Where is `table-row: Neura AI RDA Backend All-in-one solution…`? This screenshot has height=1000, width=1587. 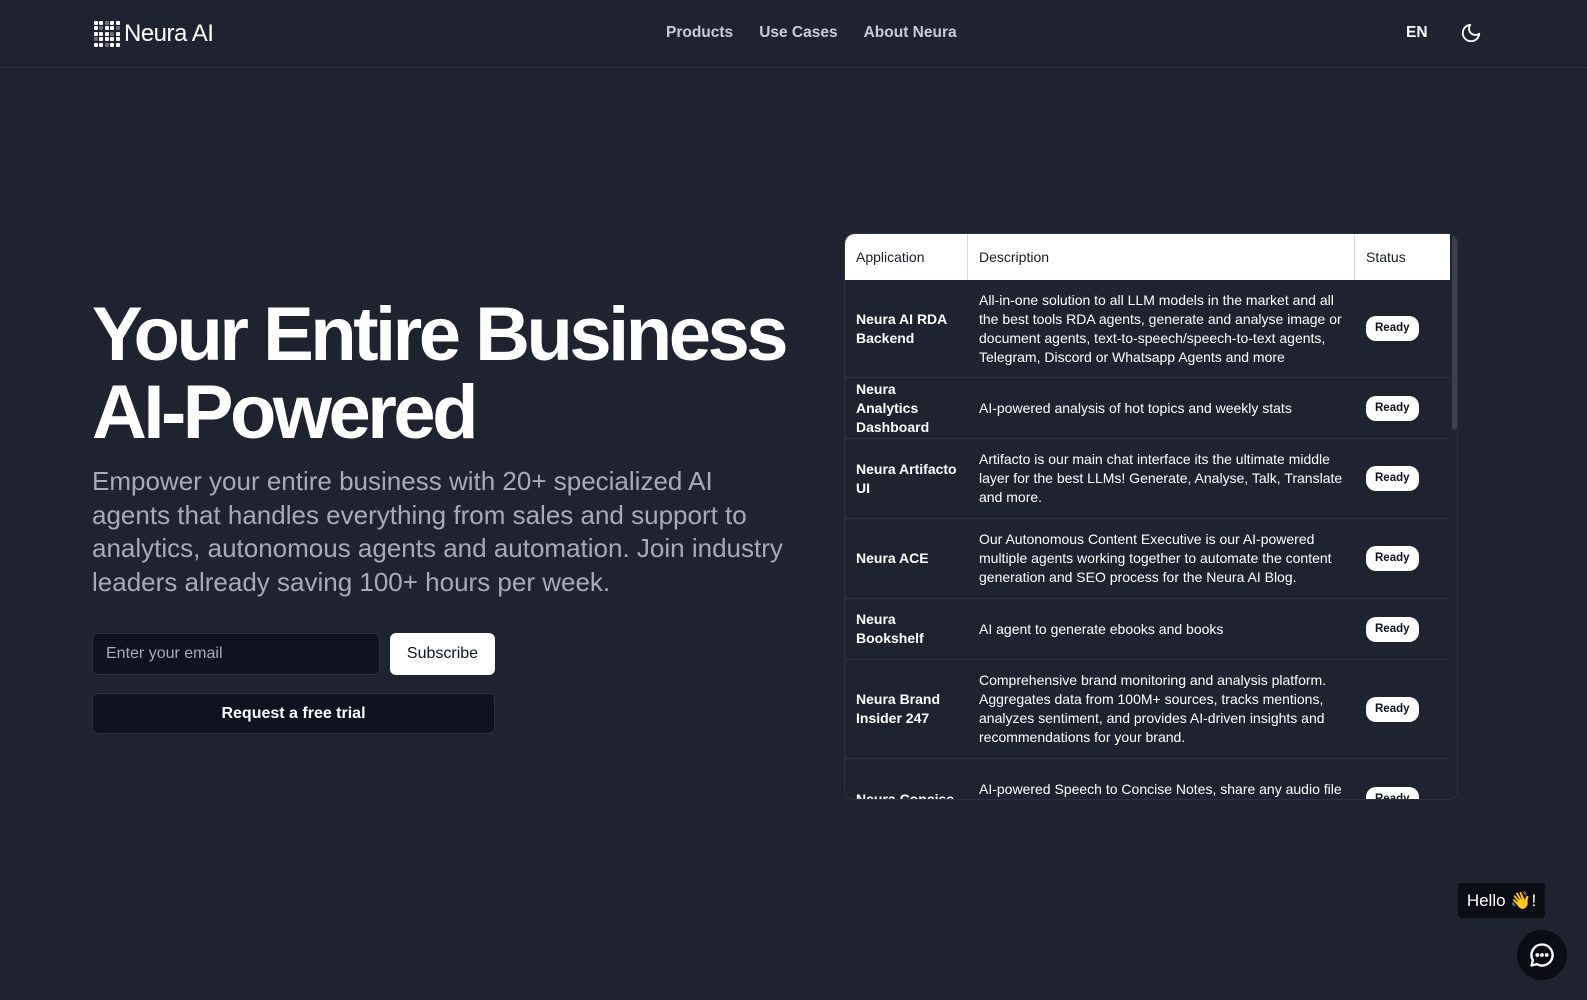 table-row: Neura AI RDA Backend All-in-one solution… is located at coordinates (1147, 329).